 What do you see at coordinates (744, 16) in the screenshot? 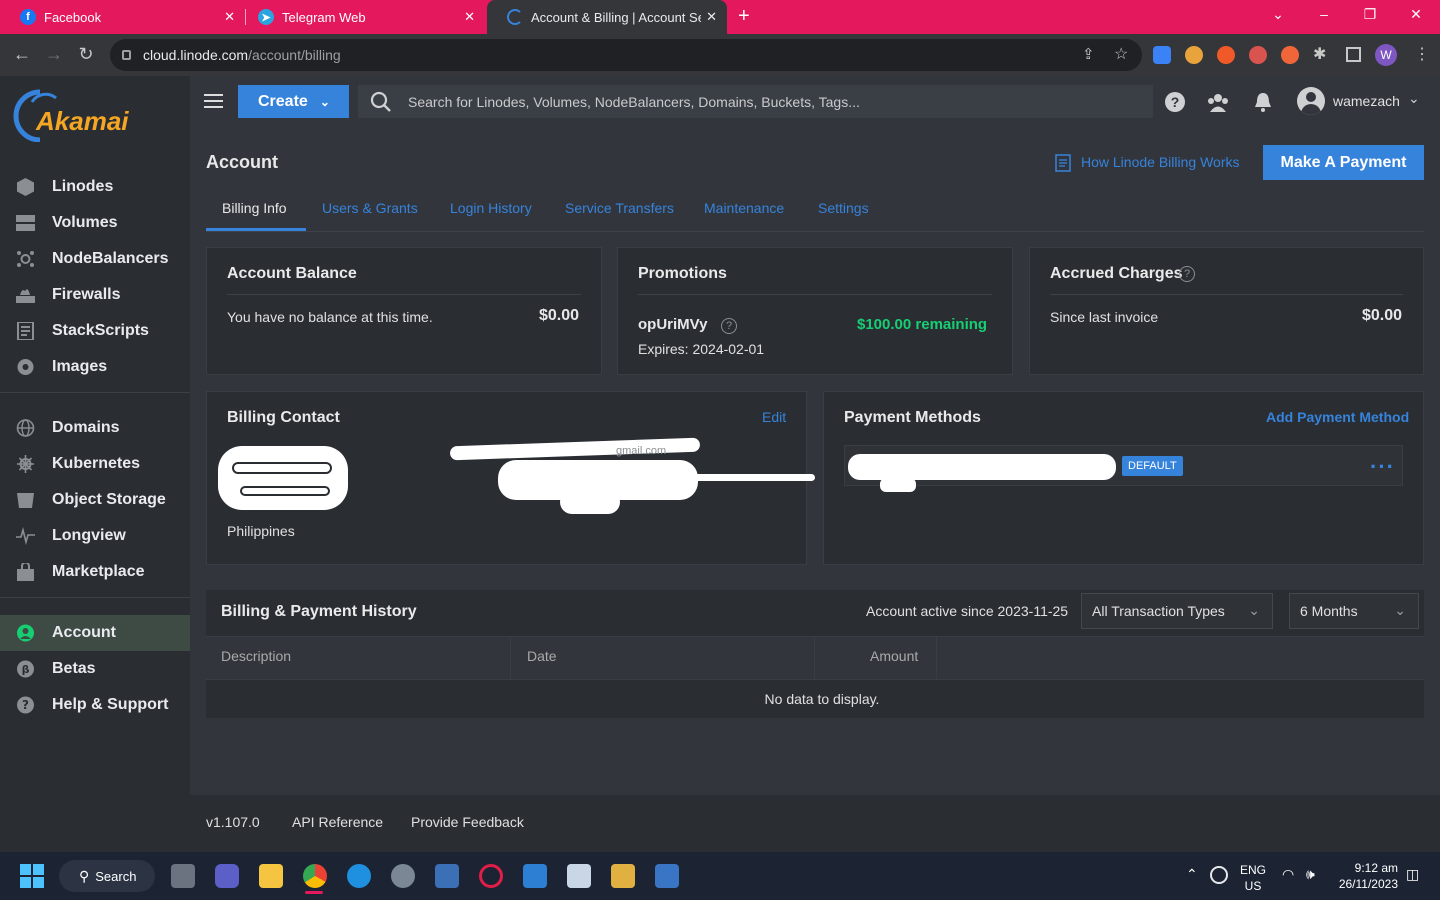
I see `new-tab-icon: +` at bounding box center [744, 16].